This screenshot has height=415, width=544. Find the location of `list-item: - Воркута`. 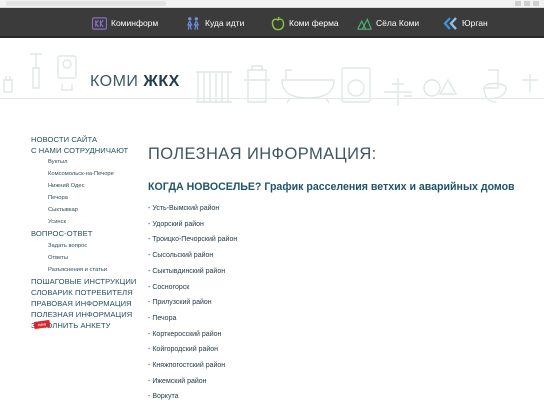

list-item: - Воркута is located at coordinates (343, 397).